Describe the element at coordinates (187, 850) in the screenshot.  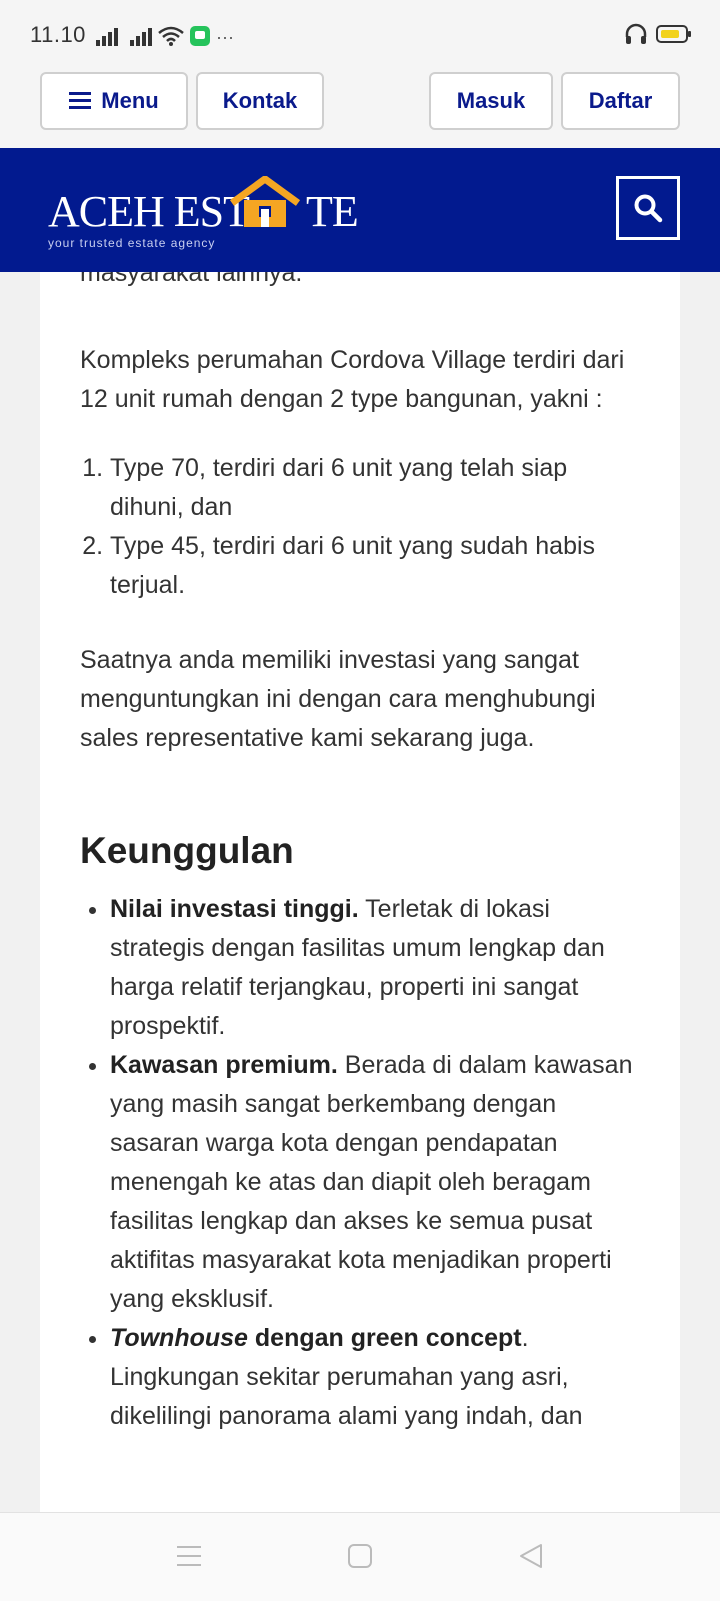
I see `section-heading: Keunggulan` at that location.